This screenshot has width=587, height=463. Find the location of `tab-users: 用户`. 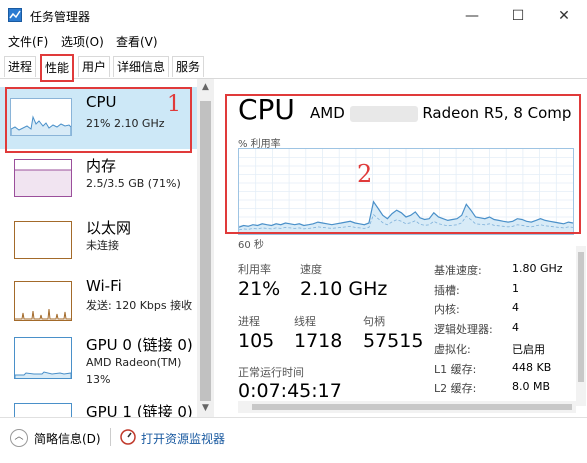

tab-users: 用户 is located at coordinates (94, 66).